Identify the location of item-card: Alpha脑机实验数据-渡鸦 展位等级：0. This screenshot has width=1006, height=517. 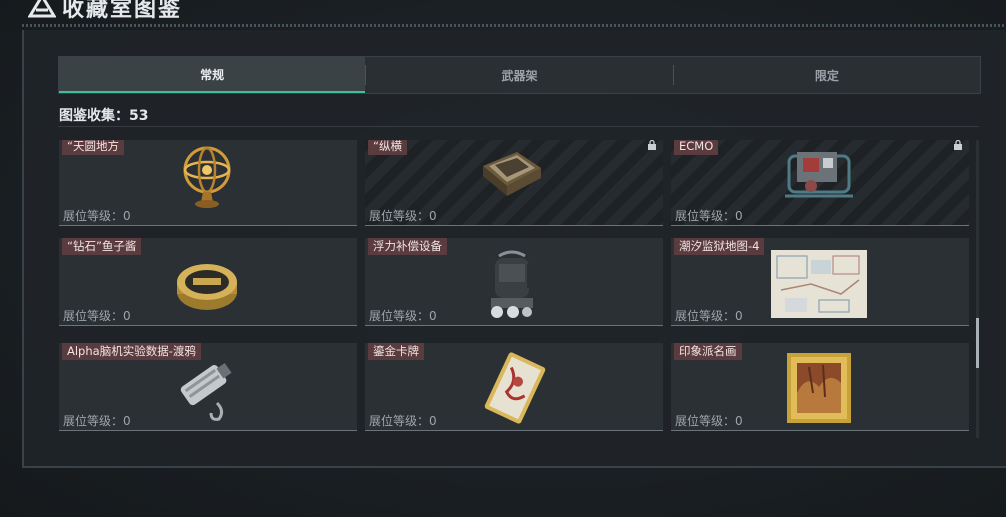
(208, 387).